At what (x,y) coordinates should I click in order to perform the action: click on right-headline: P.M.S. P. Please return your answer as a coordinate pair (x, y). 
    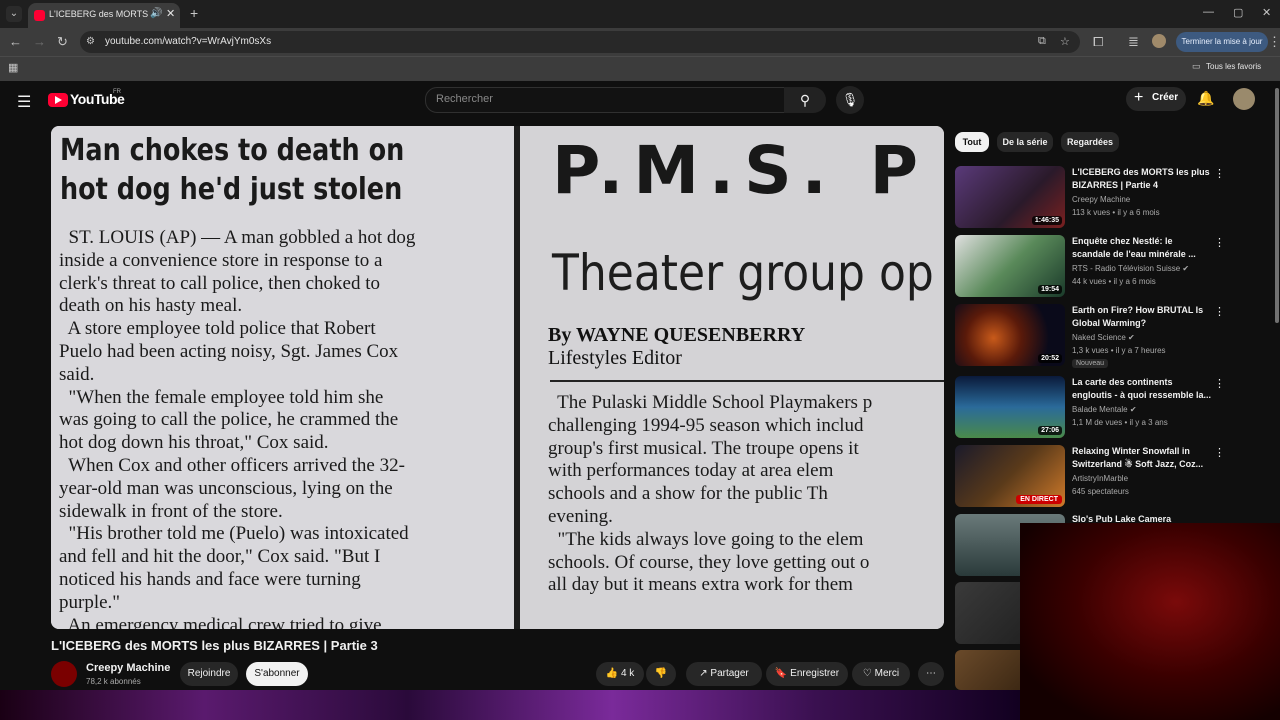
    Looking at the image, I should click on (740, 170).